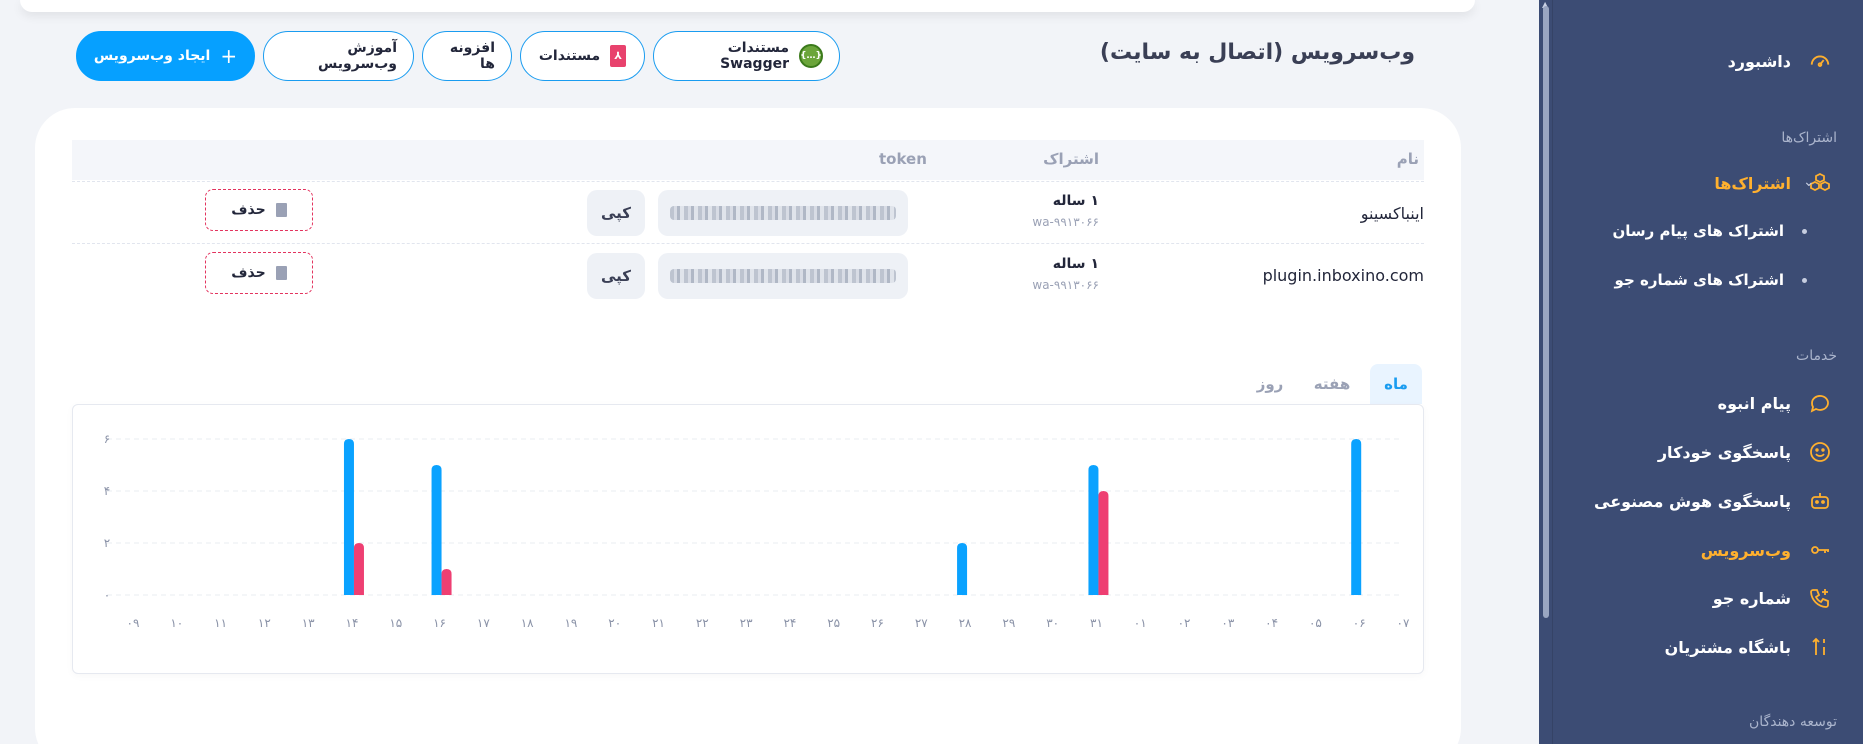 Image resolution: width=1863 pixels, height=744 pixels. Describe the element at coordinates (1698, 231) in the screenshot. I see `sidebar-subitem-label: اشتراک های پیام رسان` at that location.